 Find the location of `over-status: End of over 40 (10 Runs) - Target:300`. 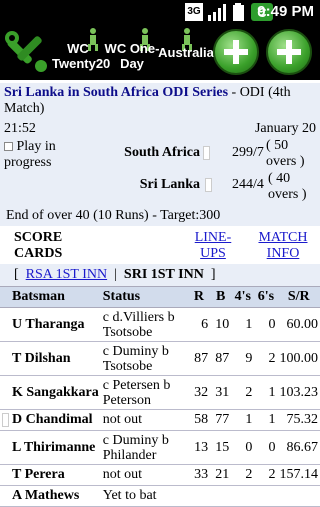

over-status: End of over 40 (10 Runs) - Target:300 is located at coordinates (160, 216).